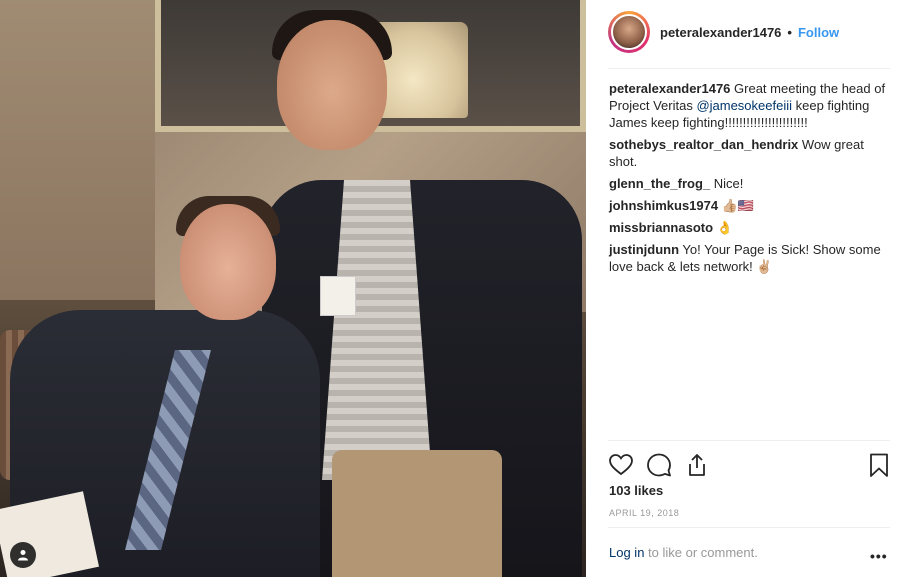  Describe the element at coordinates (626, 552) in the screenshot. I see `login-link: Log in` at that location.